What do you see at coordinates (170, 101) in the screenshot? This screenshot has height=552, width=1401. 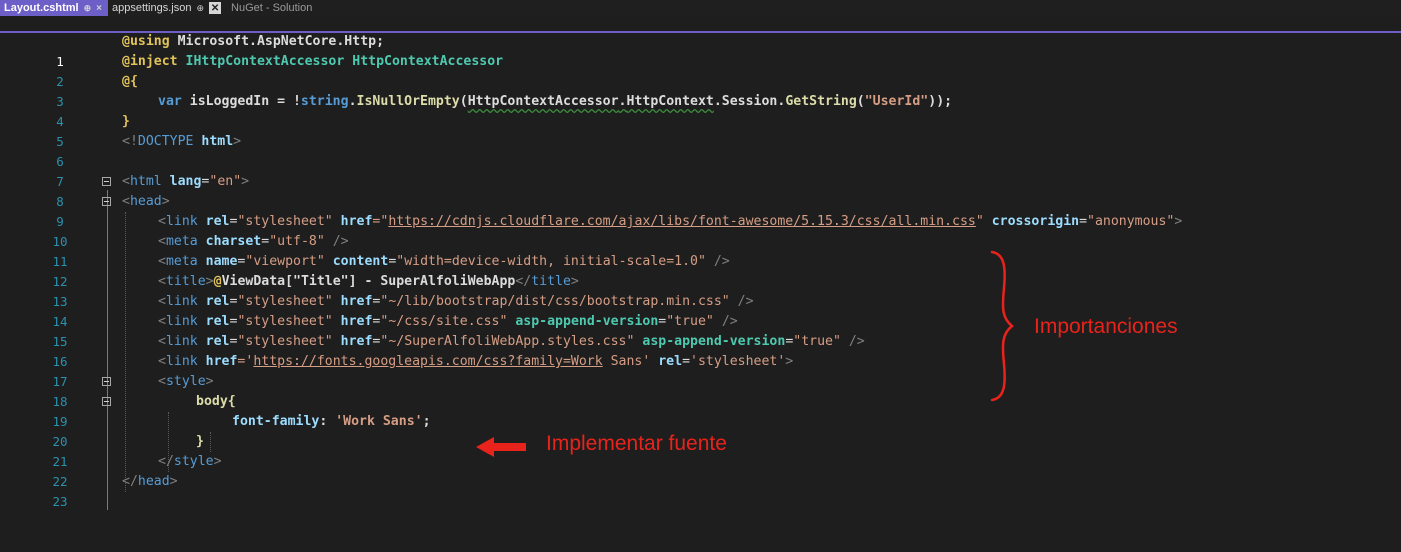 I see `keyword: var` at bounding box center [170, 101].